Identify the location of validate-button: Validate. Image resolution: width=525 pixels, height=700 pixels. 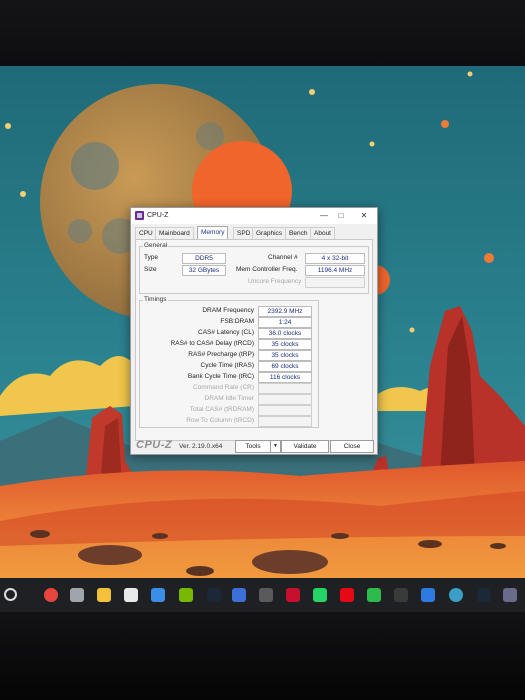
(305, 446).